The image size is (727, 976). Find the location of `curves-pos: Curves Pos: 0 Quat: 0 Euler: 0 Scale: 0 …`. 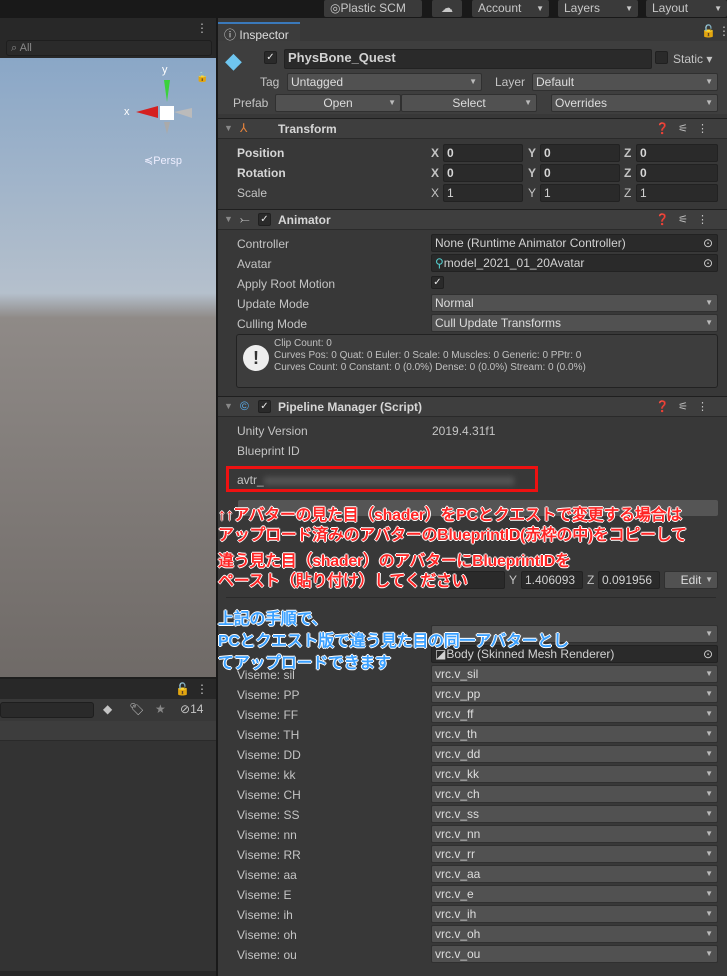

curves-pos: Curves Pos: 0 Quat: 0 Euler: 0 Scale: 0 … is located at coordinates (428, 355).